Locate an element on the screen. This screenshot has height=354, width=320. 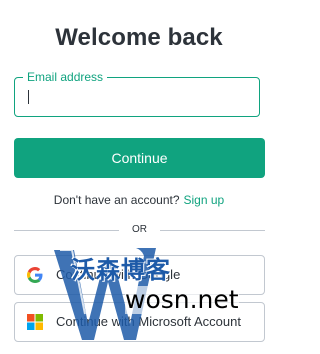
text-caret is located at coordinates (28, 97).